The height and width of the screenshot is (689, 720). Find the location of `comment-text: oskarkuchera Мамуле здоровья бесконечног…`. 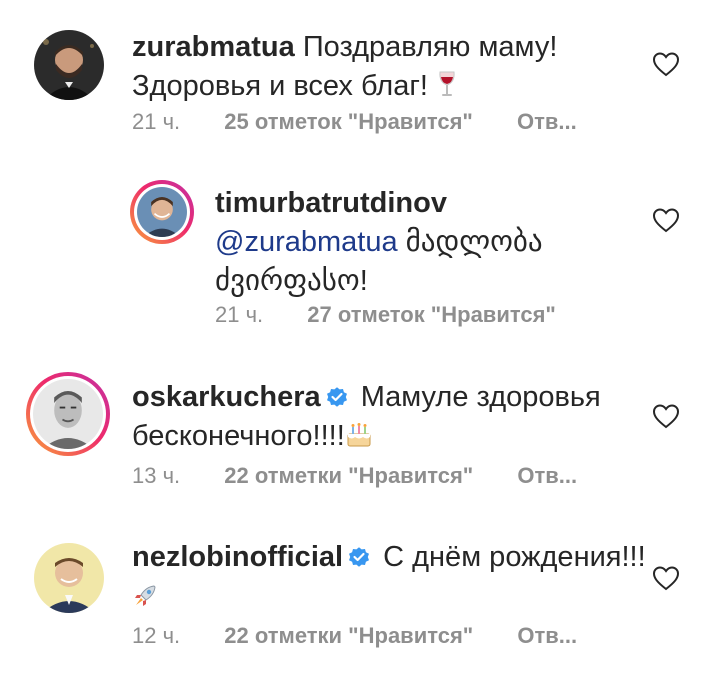

comment-text: oskarkuchera Мамуле здоровья бесконечног… is located at coordinates (392, 419).